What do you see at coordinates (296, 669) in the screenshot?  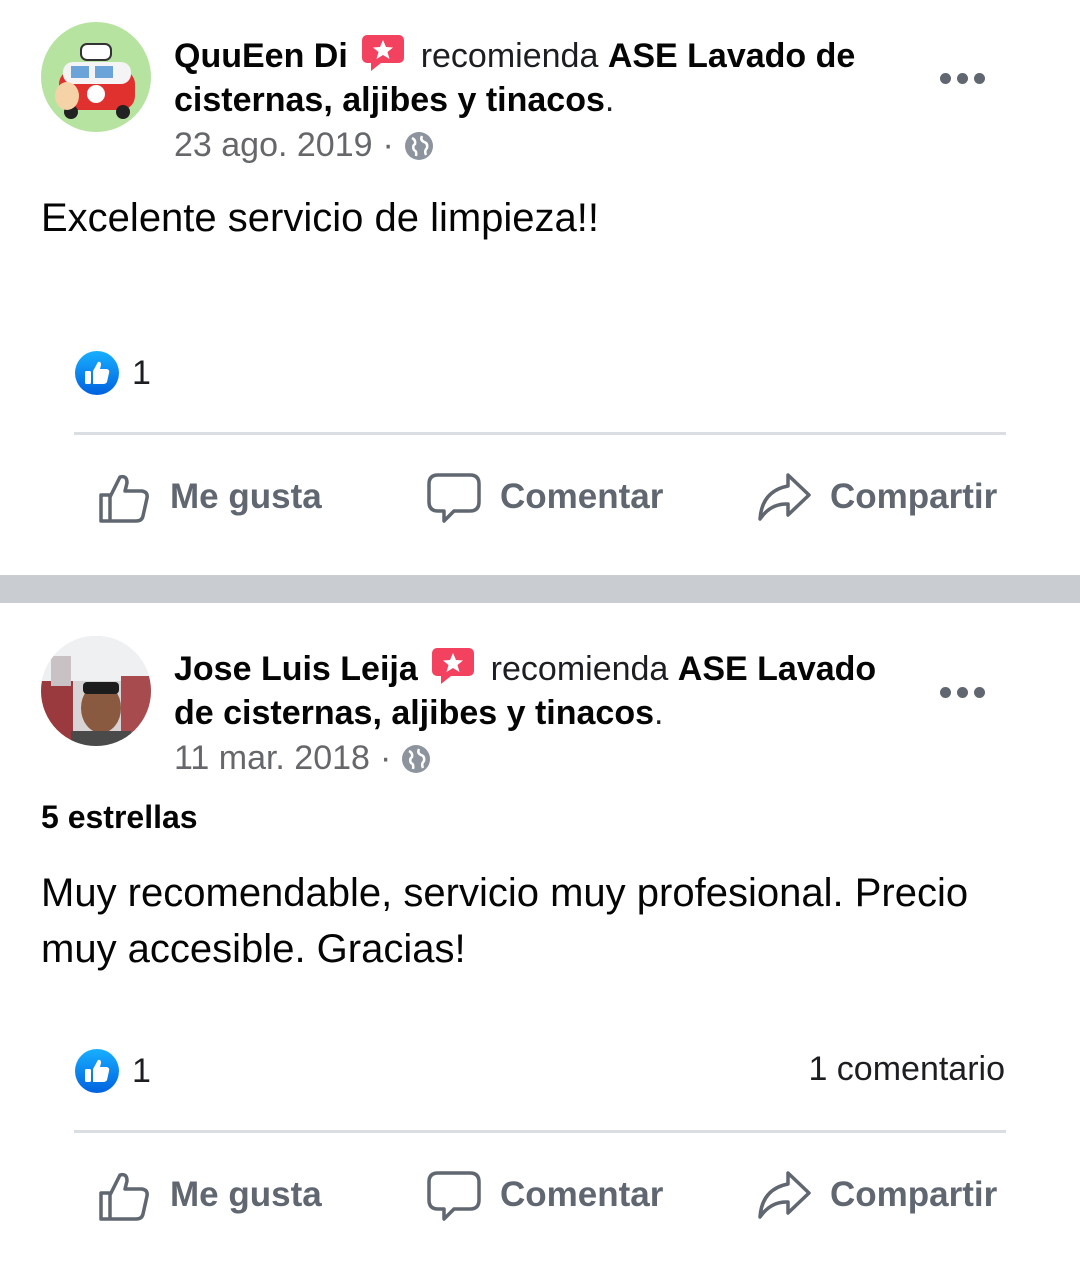 I see `author-name: Jose Luis Leija` at bounding box center [296, 669].